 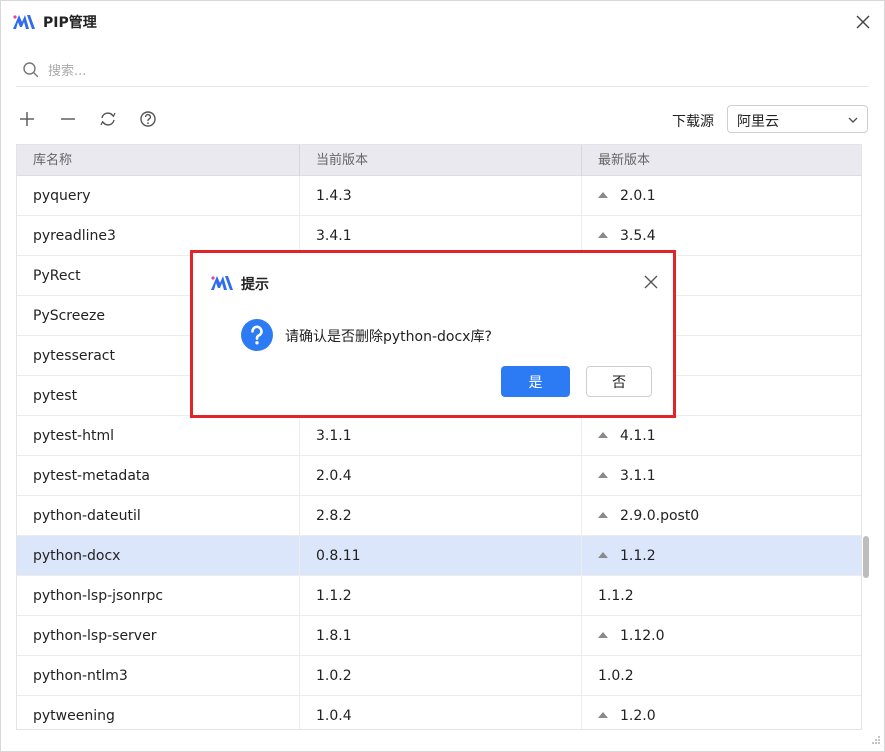 I want to click on current-version-cell: 1.0.2, so click(x=440, y=676).